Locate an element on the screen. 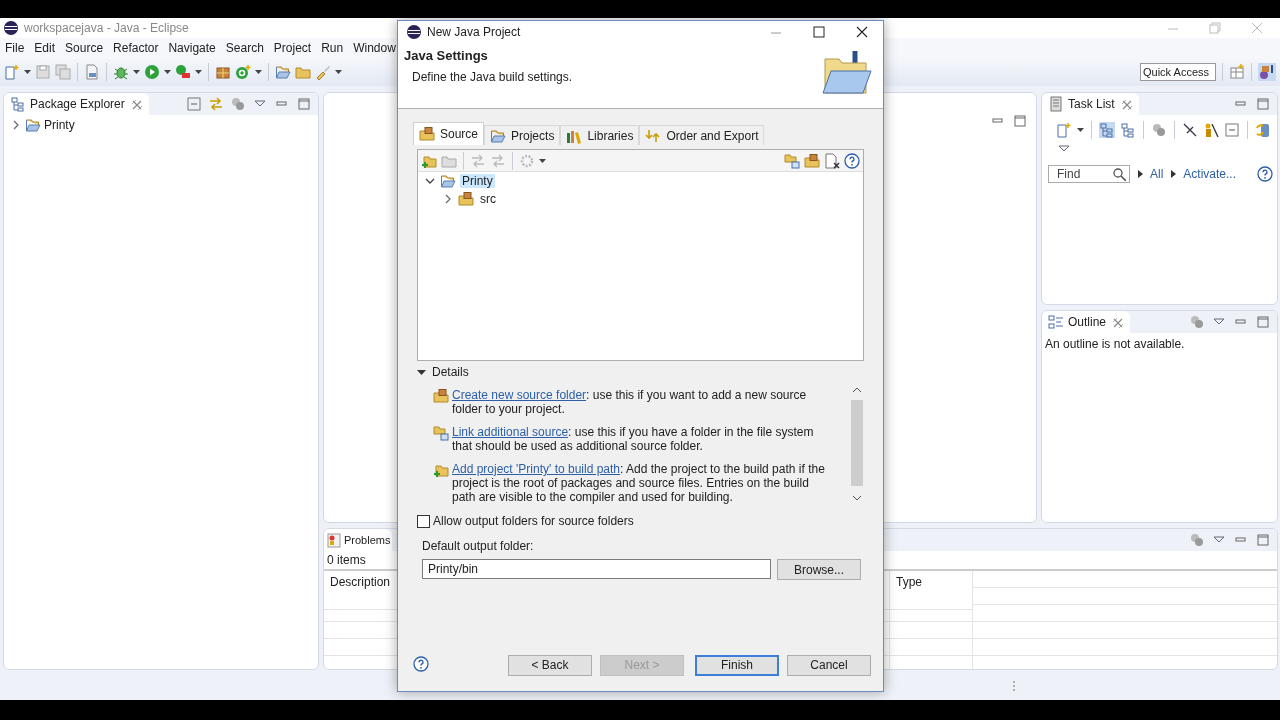 Image resolution: width=1280 pixels, height=720 pixels. problems-icon is located at coordinates (334, 540).